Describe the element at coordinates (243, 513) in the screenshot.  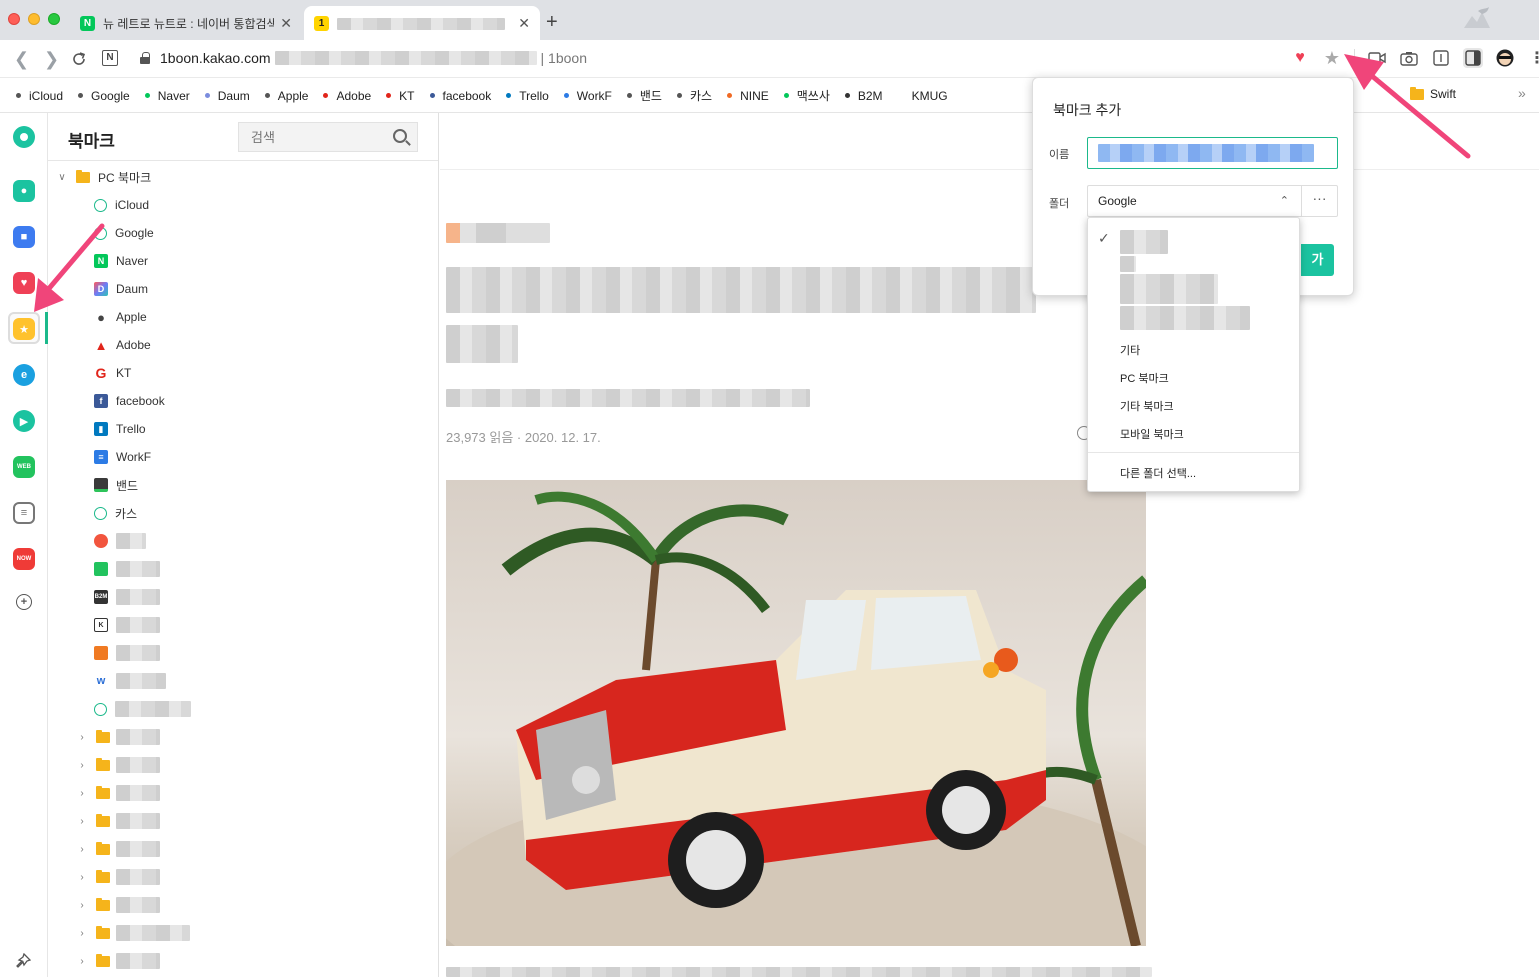
I see `tree-item: 카스` at that location.